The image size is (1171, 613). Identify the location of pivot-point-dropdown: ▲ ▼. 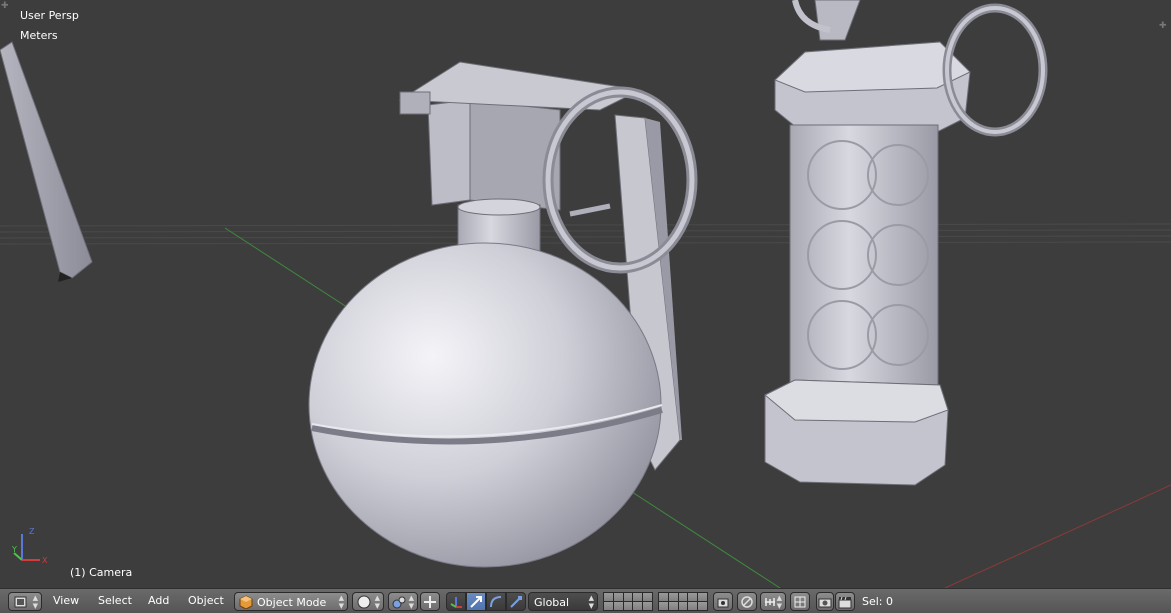
(403, 601).